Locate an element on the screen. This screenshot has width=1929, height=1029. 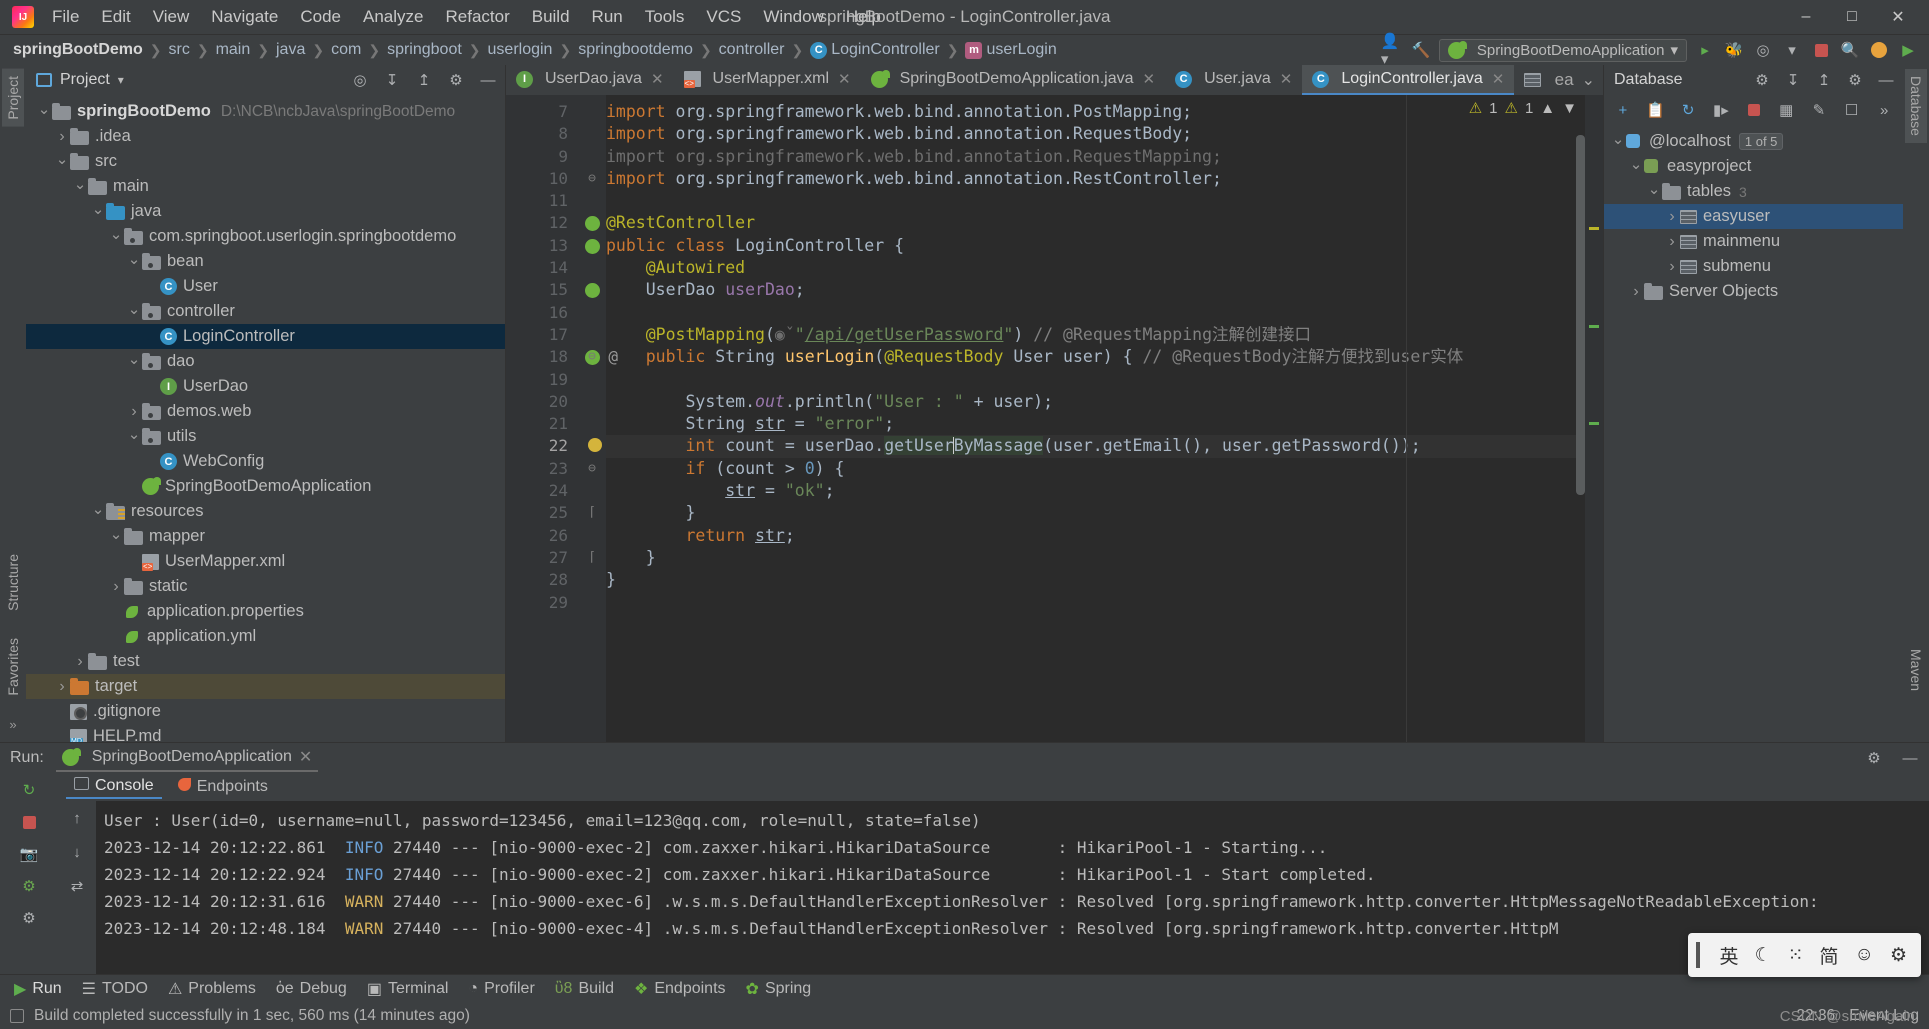
project-tree-item: C User is located at coordinates (265, 286).